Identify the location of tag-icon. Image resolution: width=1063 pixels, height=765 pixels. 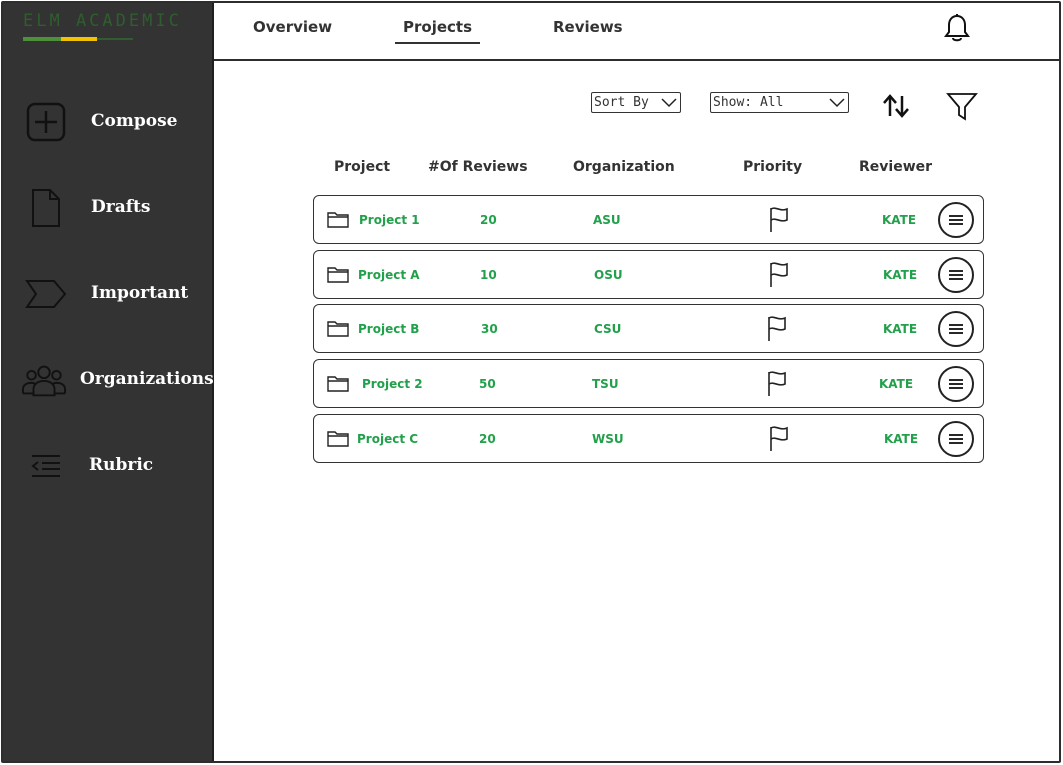
(46, 294).